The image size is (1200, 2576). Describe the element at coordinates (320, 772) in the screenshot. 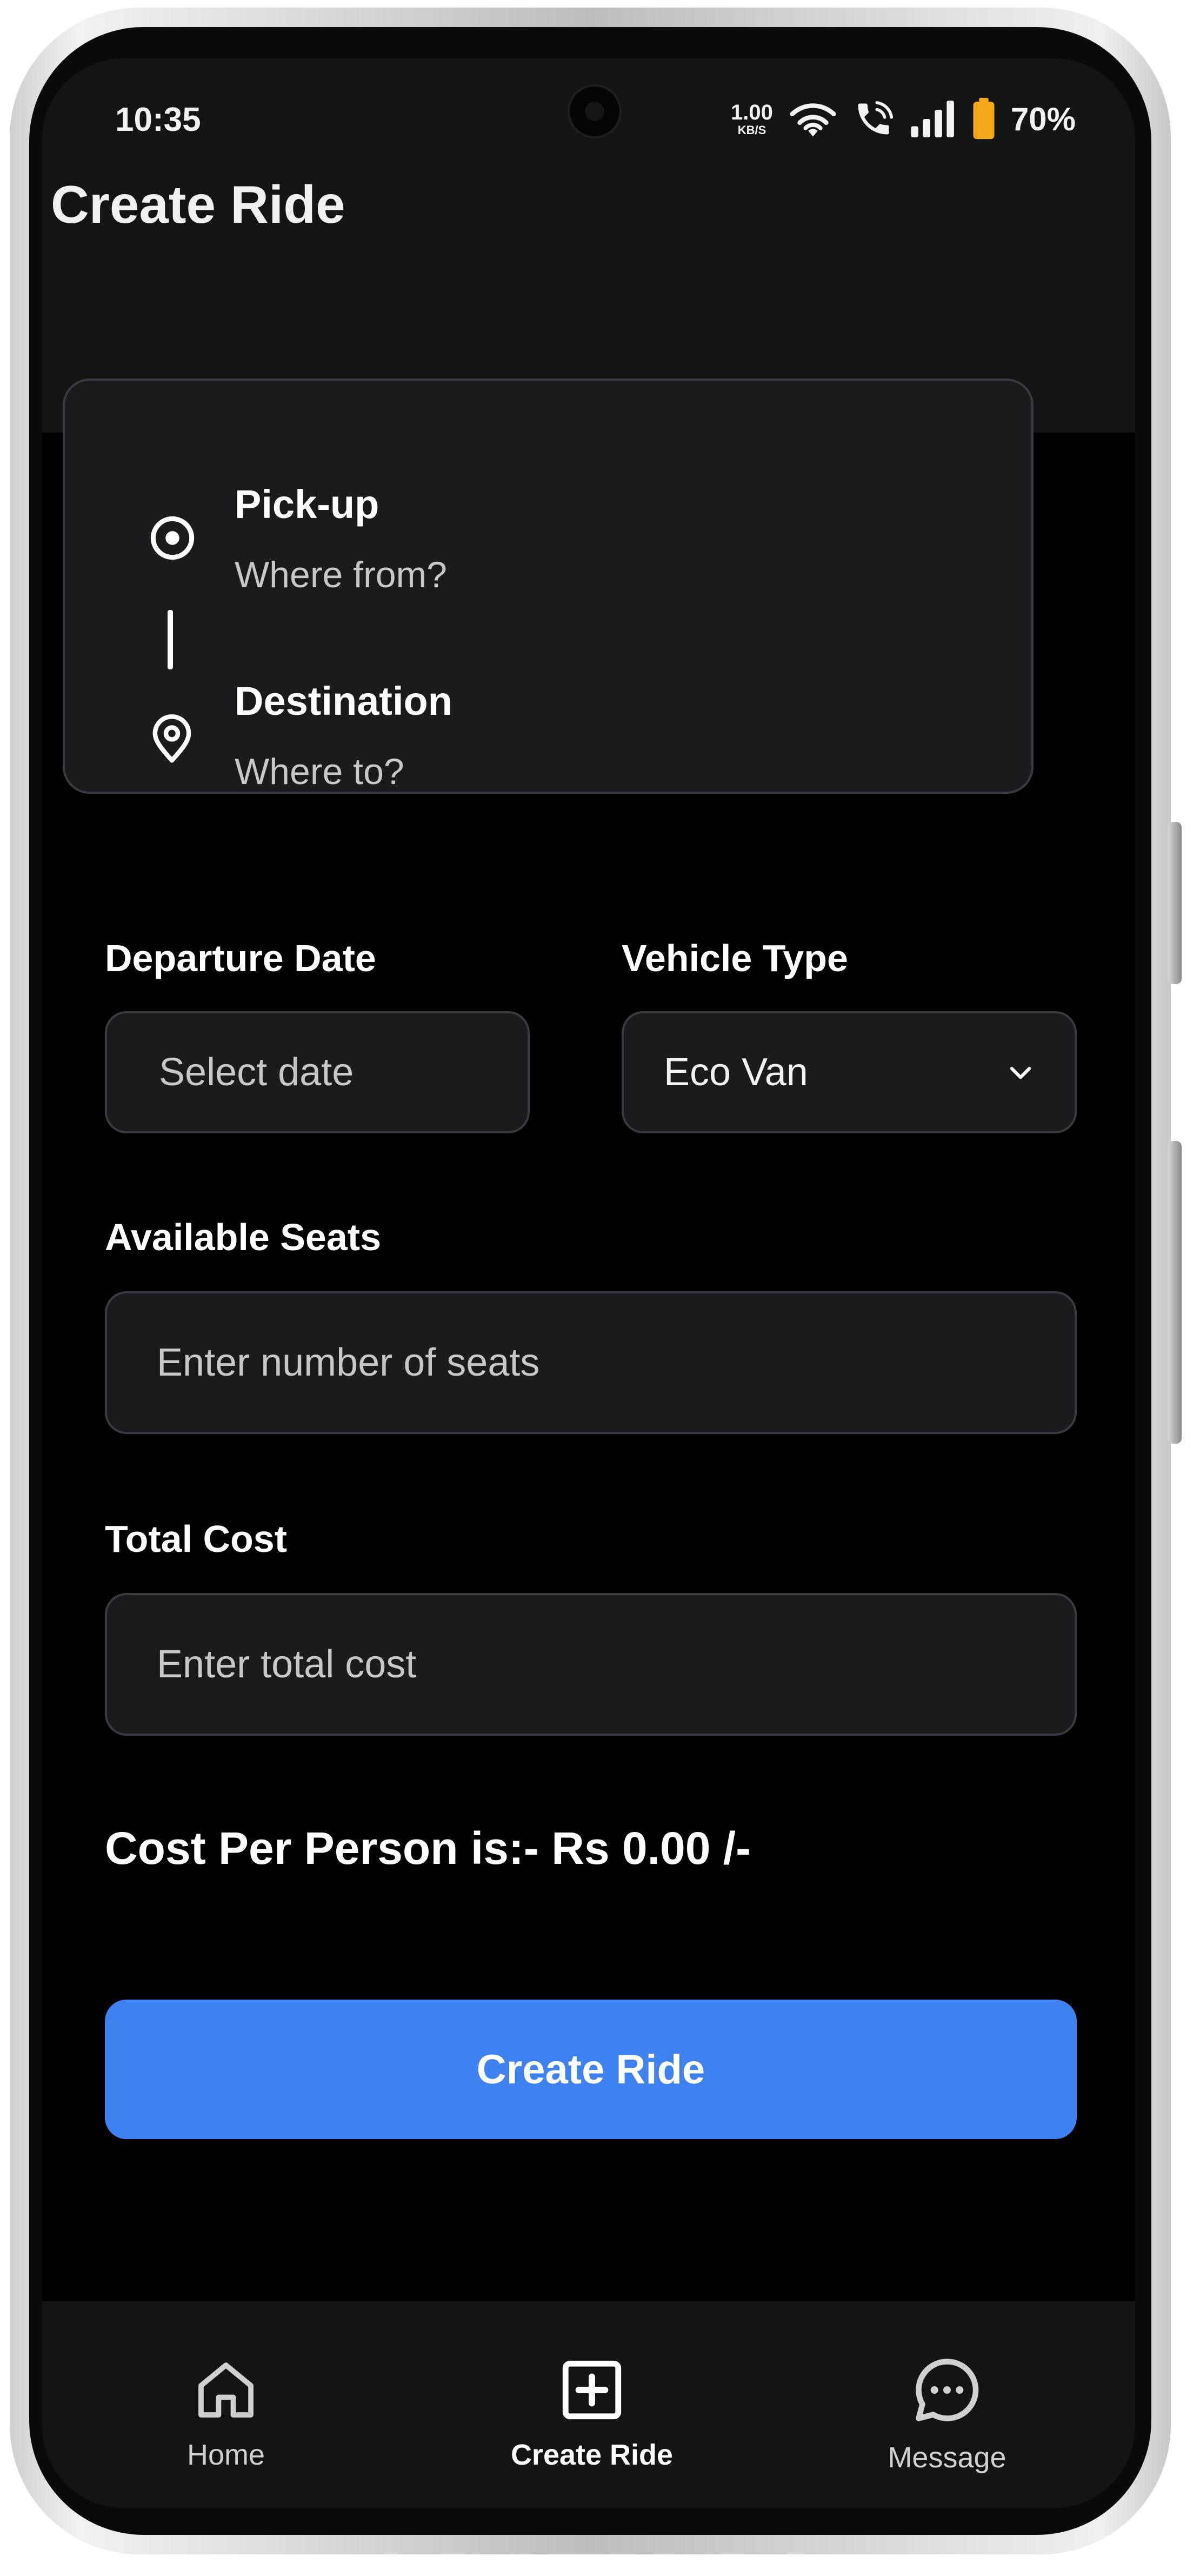

I see `destination-input: Where to?` at that location.